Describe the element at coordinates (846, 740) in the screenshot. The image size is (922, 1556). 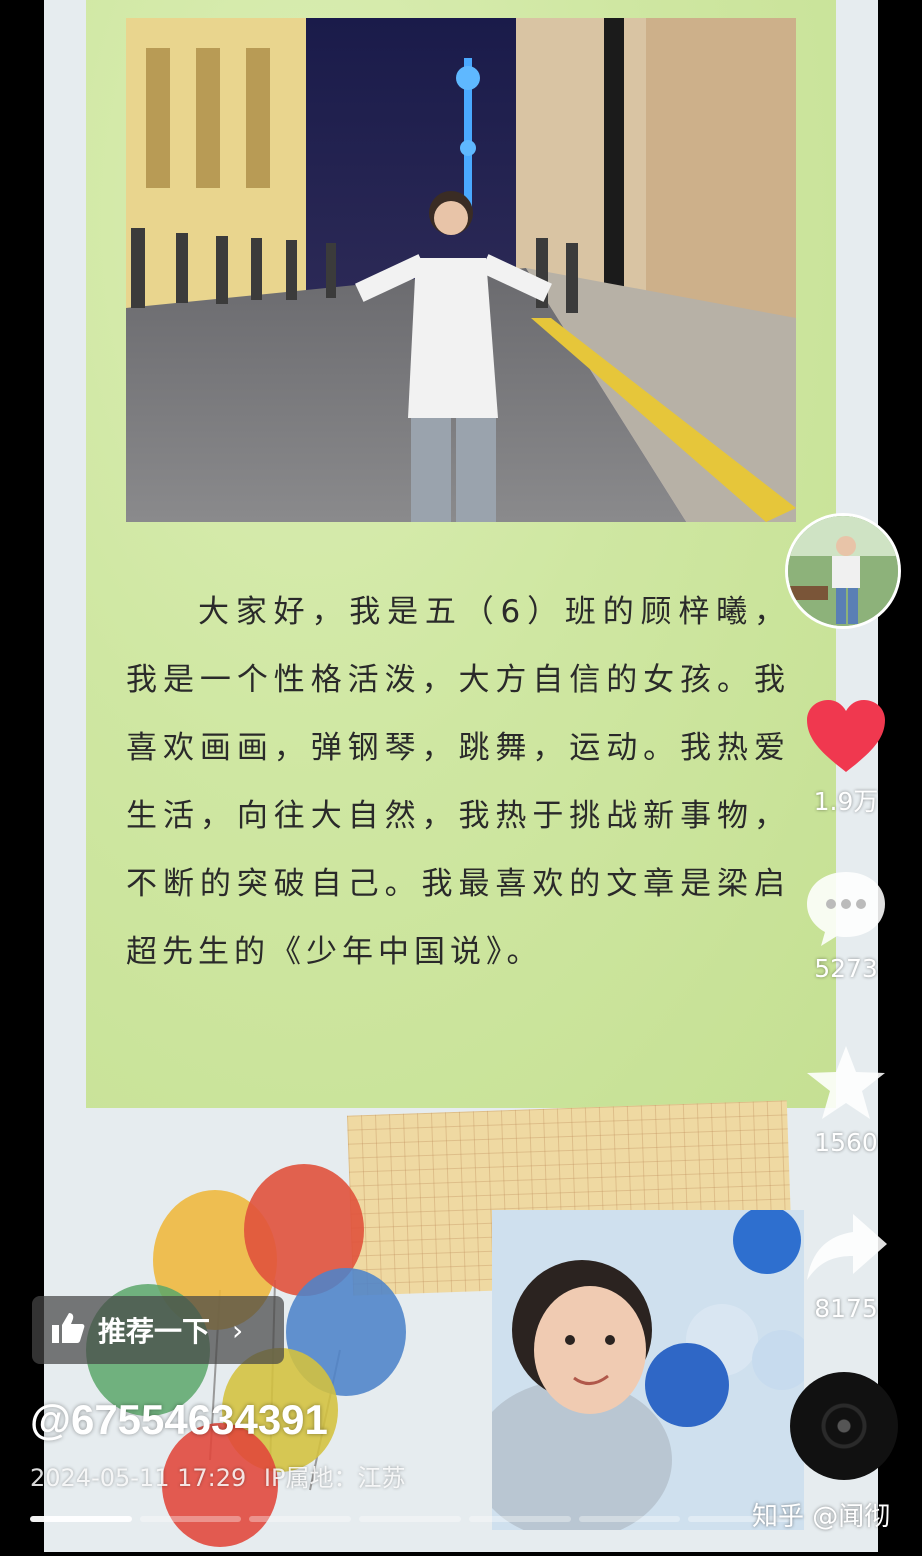
I see `heart-icon` at that location.